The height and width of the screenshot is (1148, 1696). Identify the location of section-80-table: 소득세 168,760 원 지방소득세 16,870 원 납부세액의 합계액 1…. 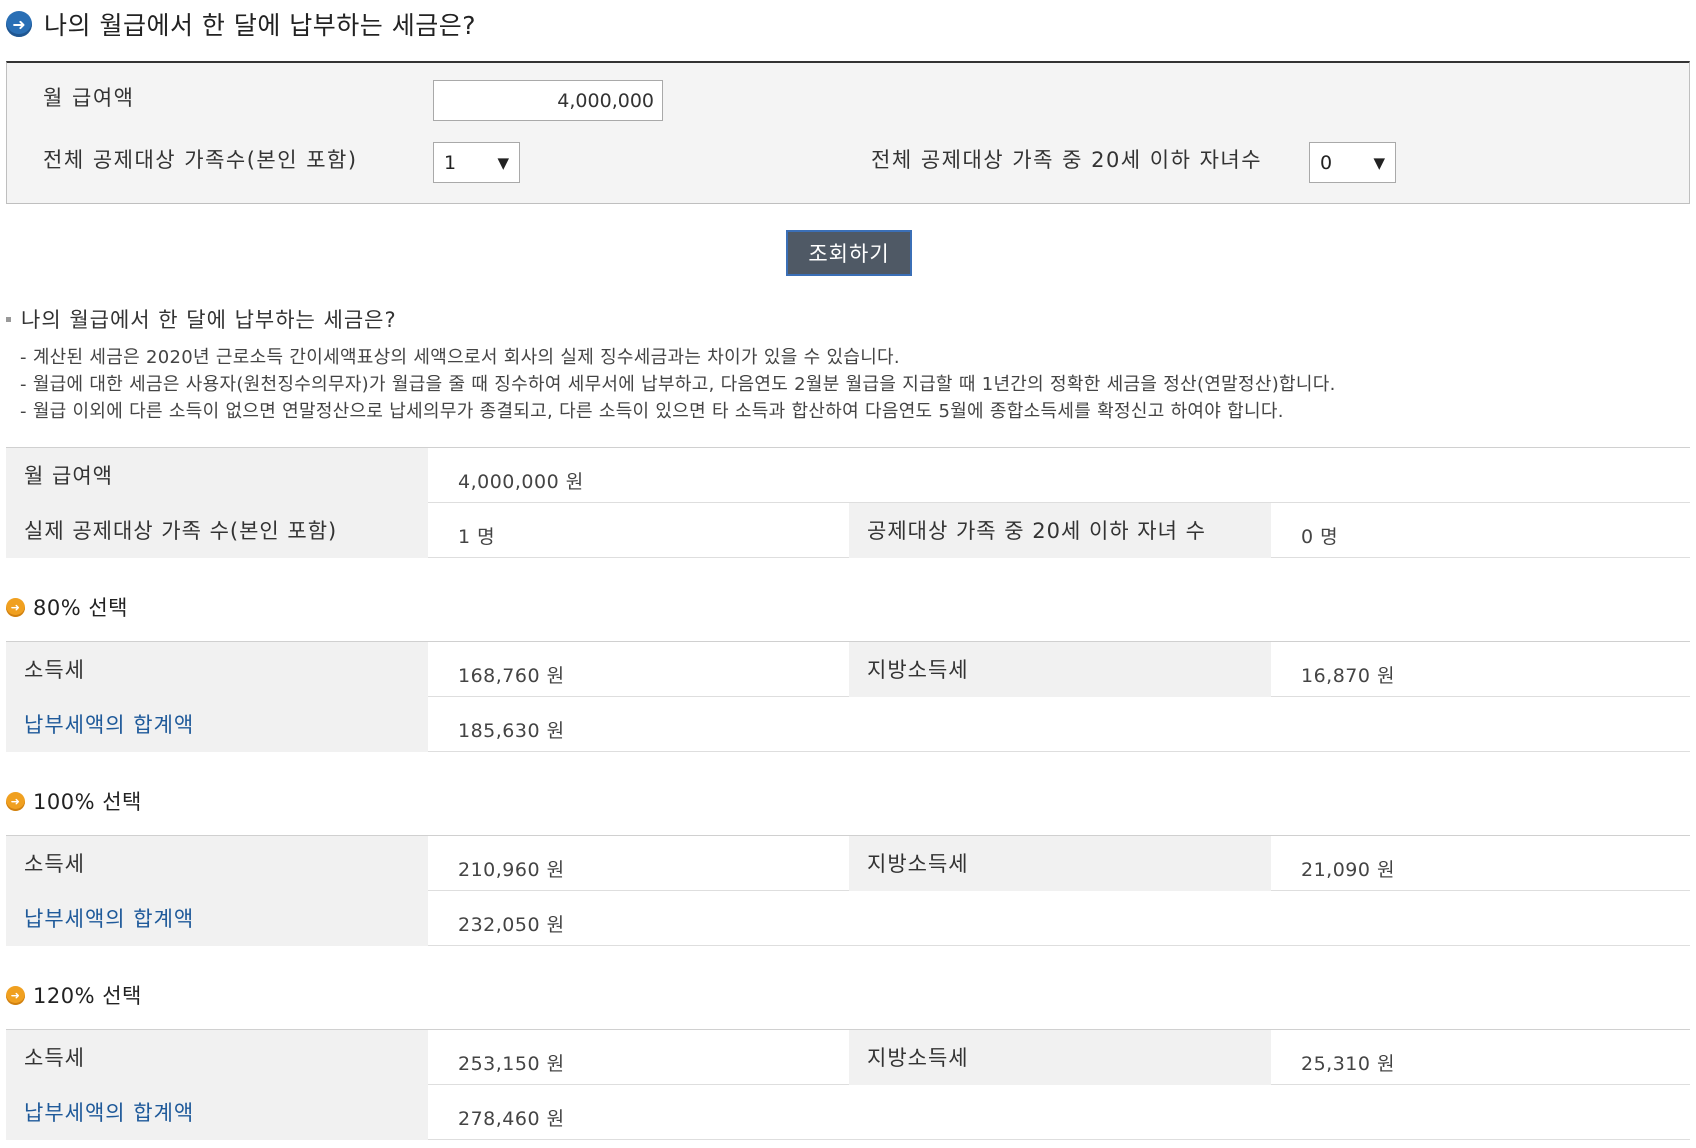
(848, 696).